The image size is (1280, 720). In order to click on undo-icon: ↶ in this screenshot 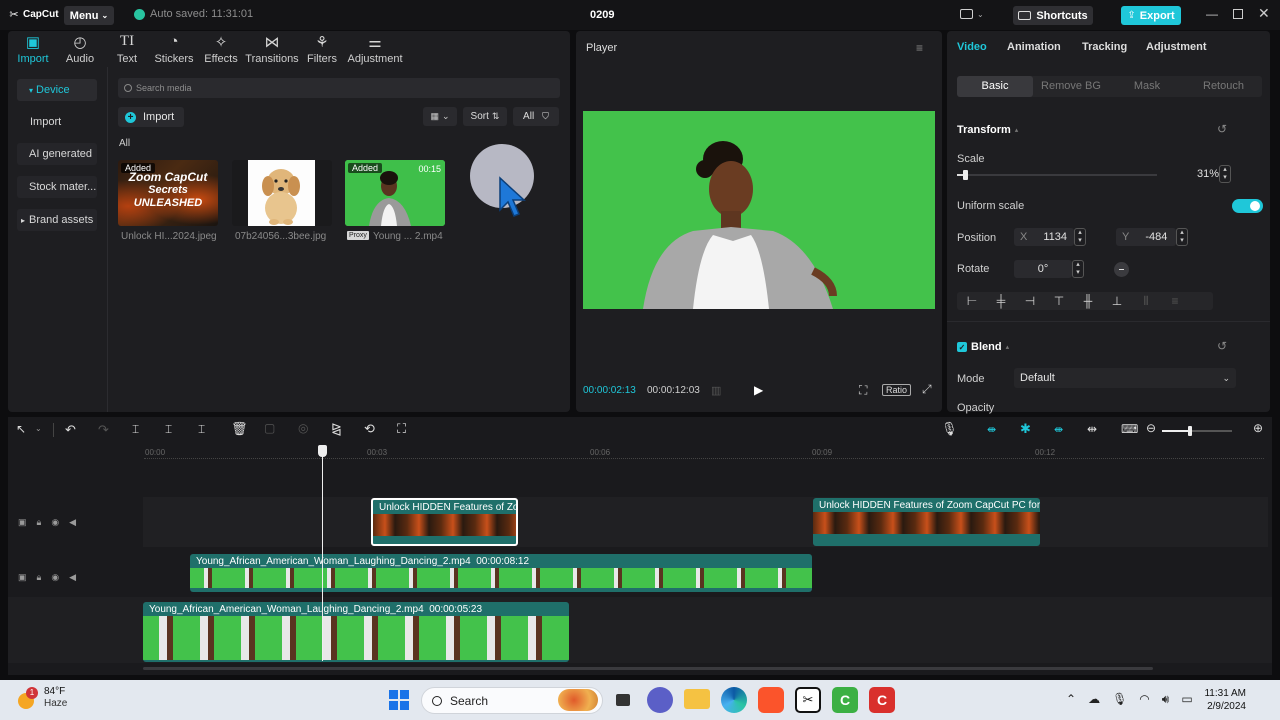, I will do `click(70, 430)`.